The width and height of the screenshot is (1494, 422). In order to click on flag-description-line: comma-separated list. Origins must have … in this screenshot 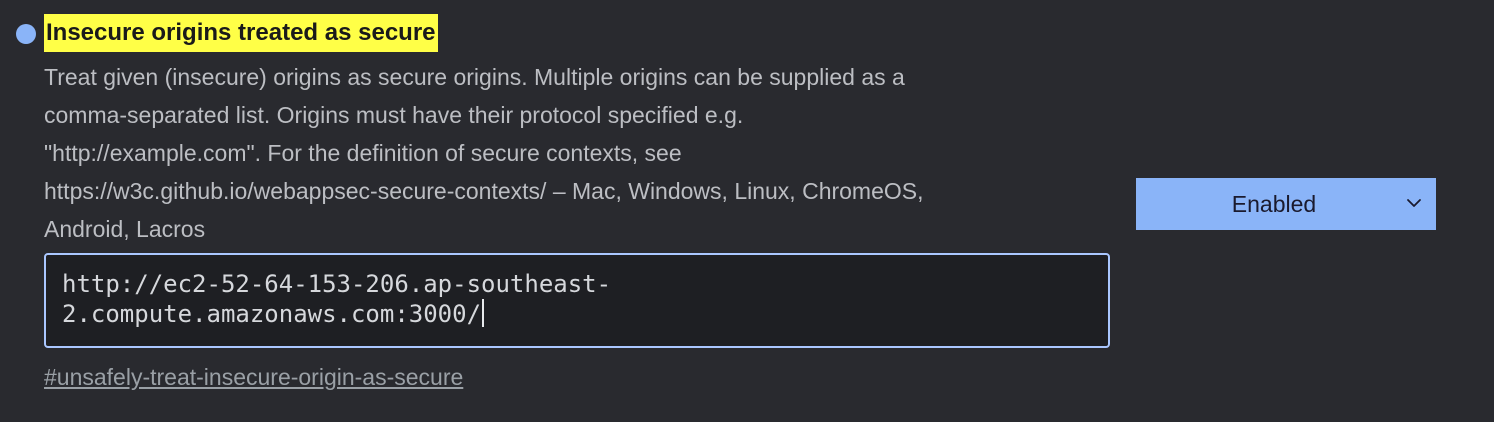, I will do `click(394, 115)`.